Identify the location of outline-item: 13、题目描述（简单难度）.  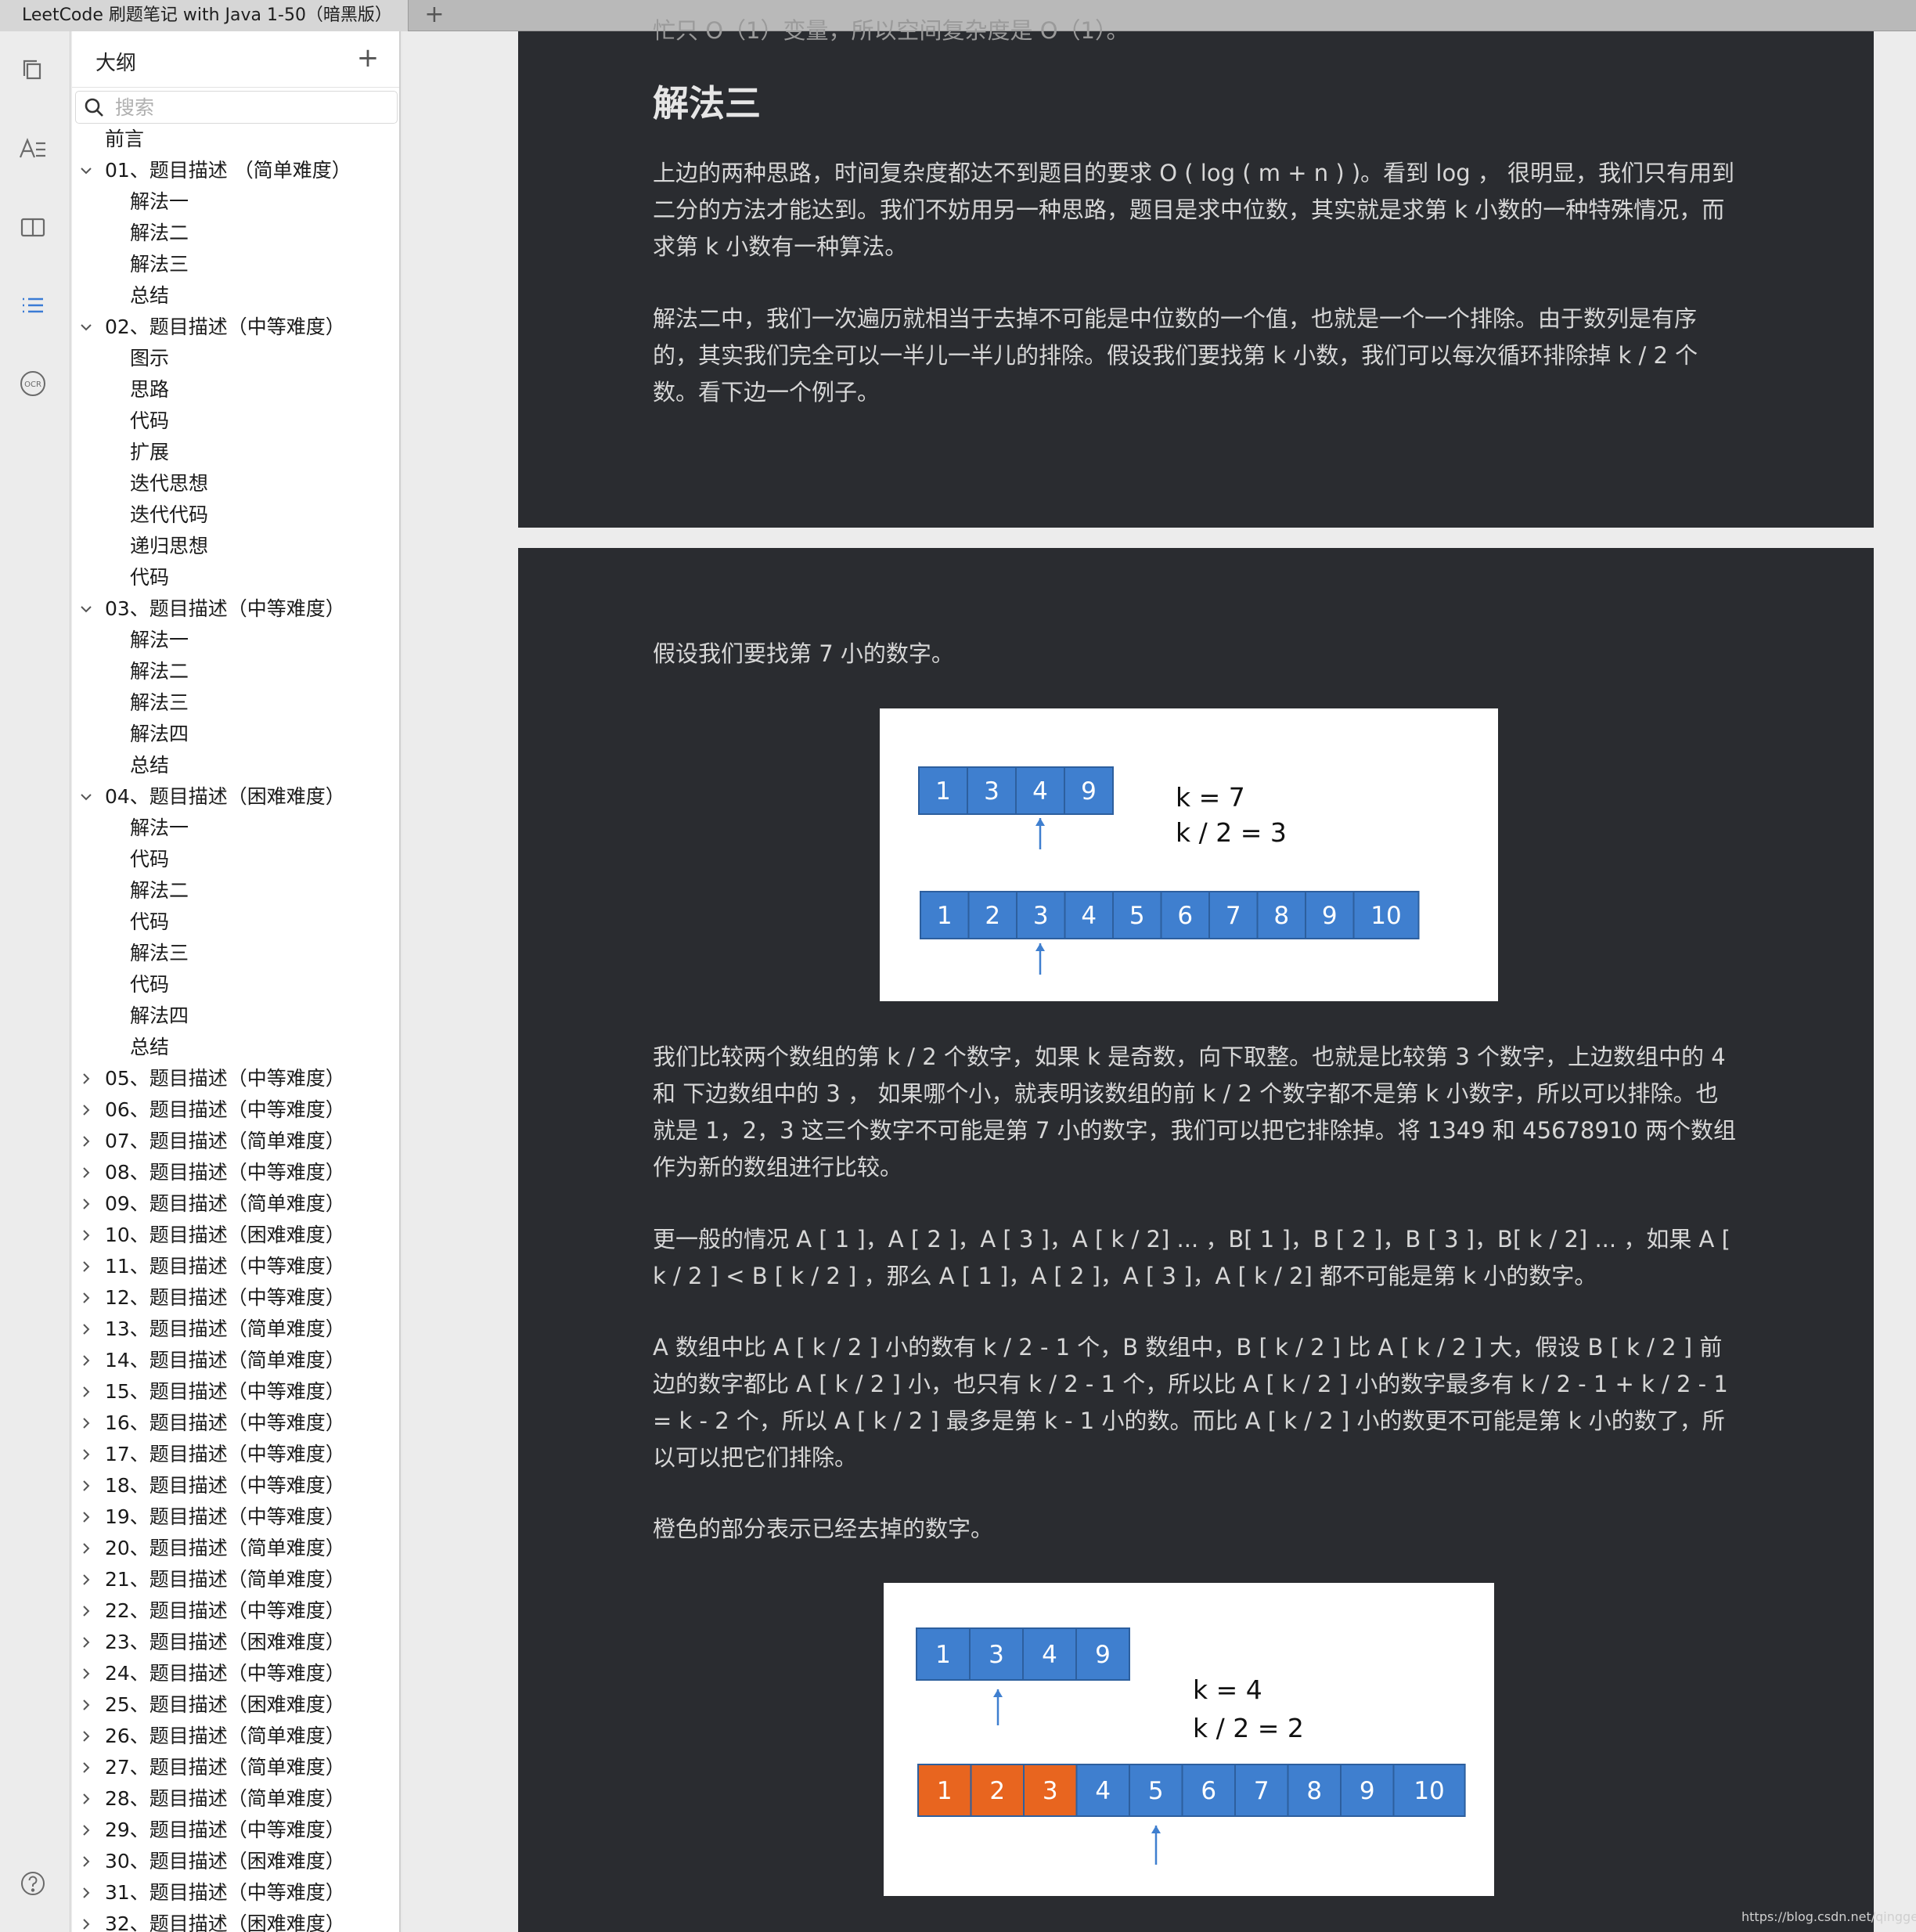
(235, 1329).